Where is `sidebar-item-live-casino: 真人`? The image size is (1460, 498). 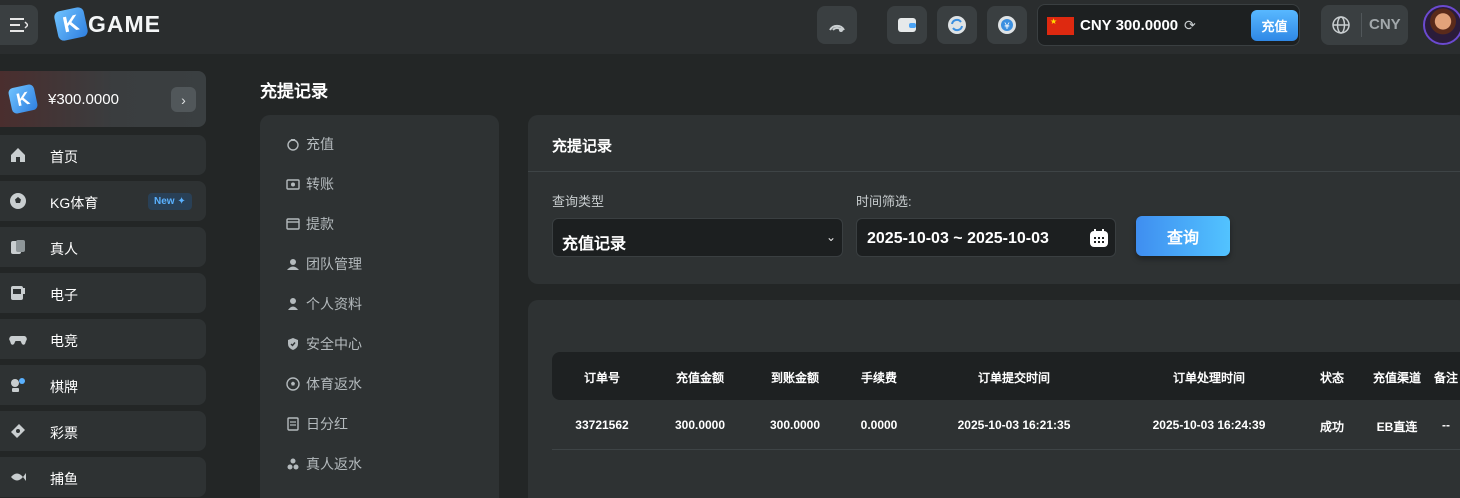
sidebar-item-live-casino: 真人 is located at coordinates (103, 247).